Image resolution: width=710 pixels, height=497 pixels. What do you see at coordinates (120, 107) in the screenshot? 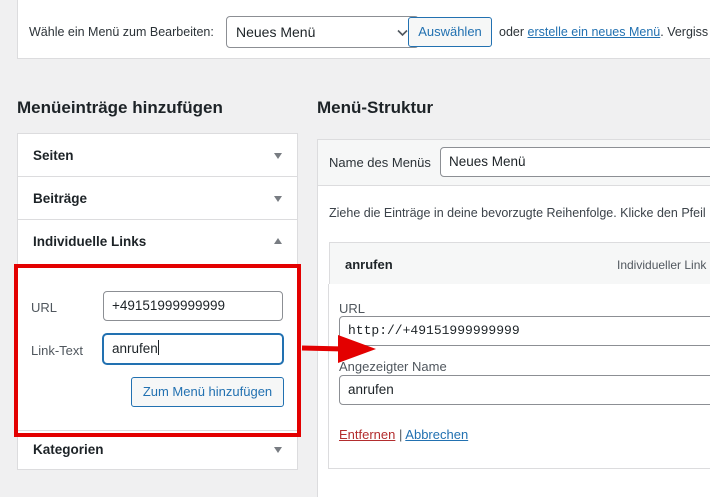
I see `add-menu-items-heading: Menüeinträge hinzufügen` at bounding box center [120, 107].